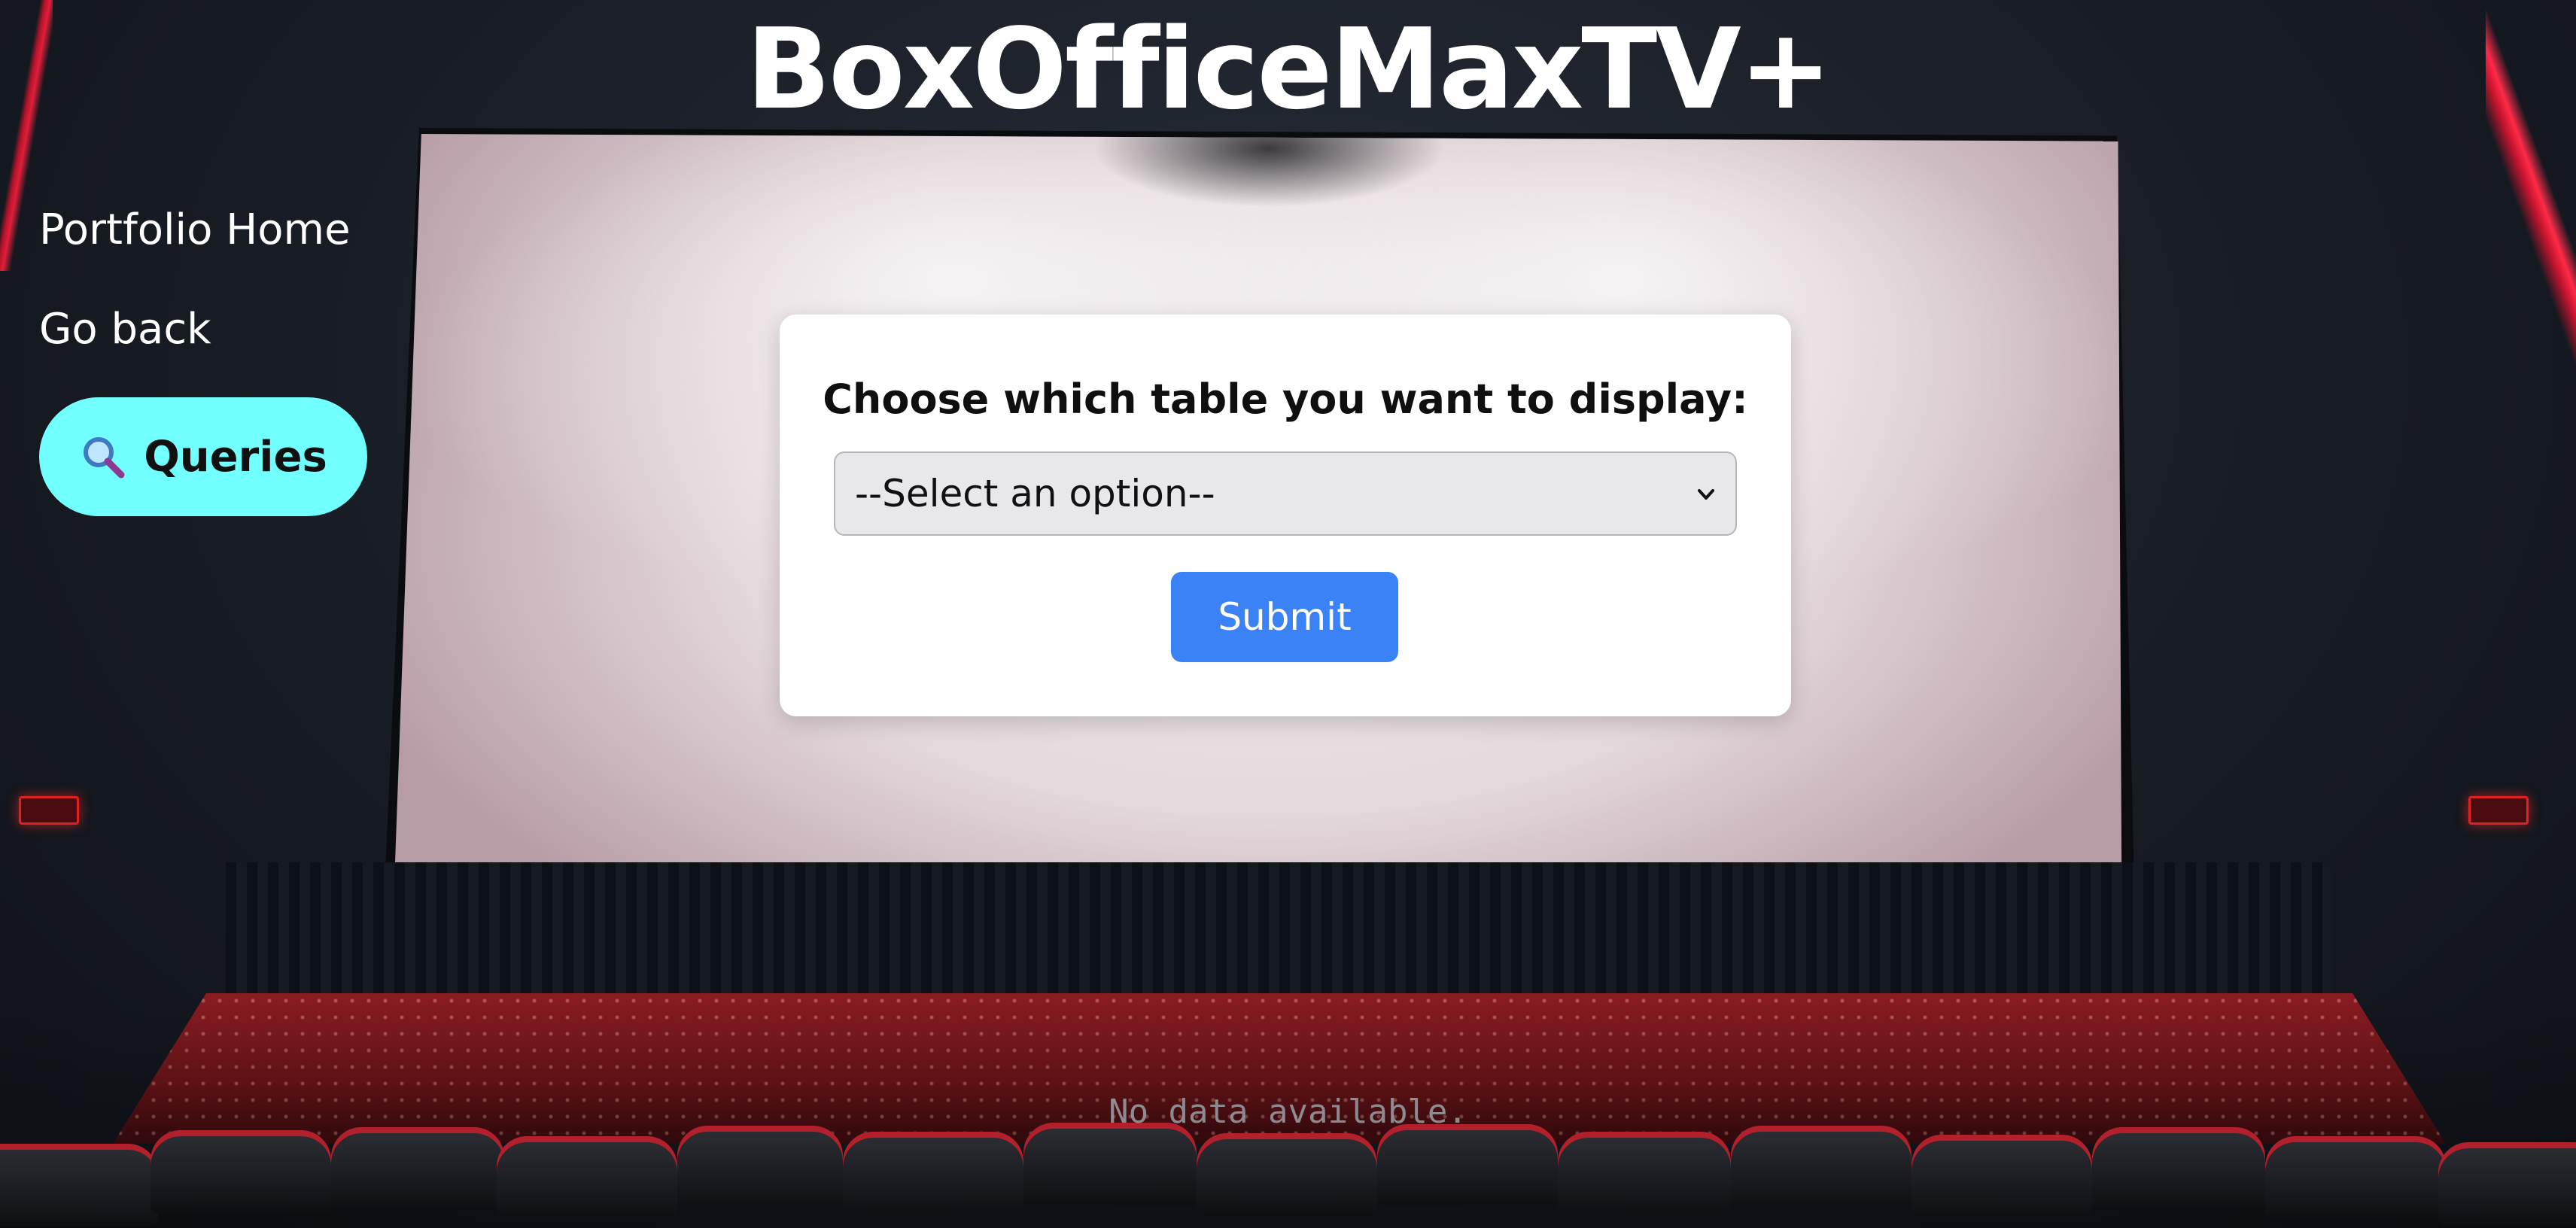 Image resolution: width=2576 pixels, height=1228 pixels. What do you see at coordinates (103, 457) in the screenshot?
I see `magnifier-icon` at bounding box center [103, 457].